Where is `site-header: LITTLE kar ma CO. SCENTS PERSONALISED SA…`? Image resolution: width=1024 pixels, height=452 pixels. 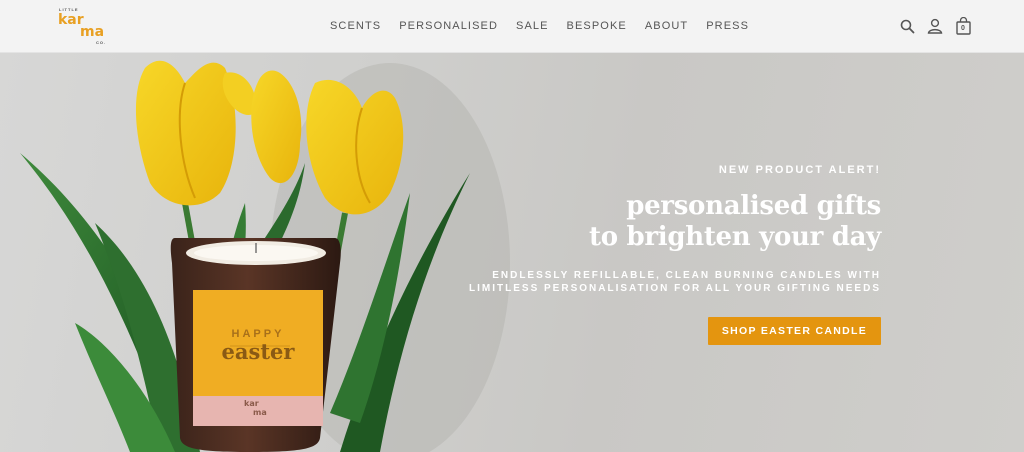
site-header: LITTLE kar ma CO. SCENTS PERSONALISED SA… is located at coordinates (512, 26).